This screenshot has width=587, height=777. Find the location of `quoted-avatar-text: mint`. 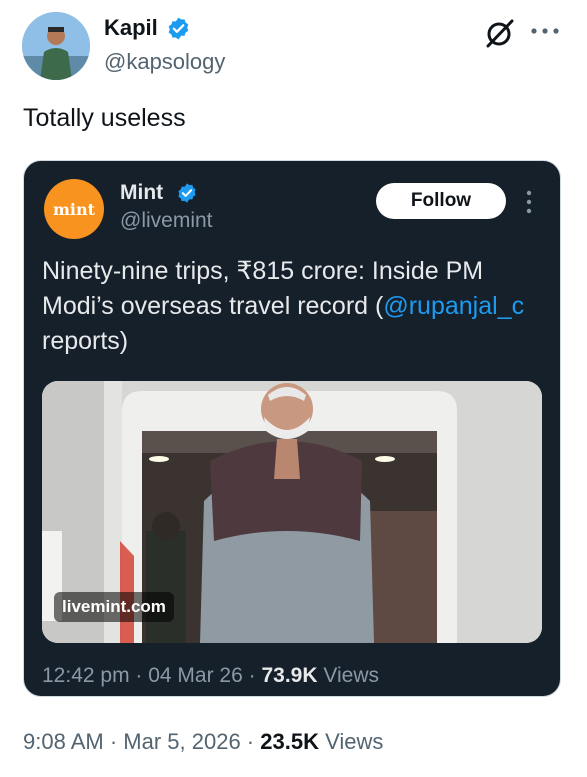

quoted-avatar-text: mint is located at coordinates (74, 209).